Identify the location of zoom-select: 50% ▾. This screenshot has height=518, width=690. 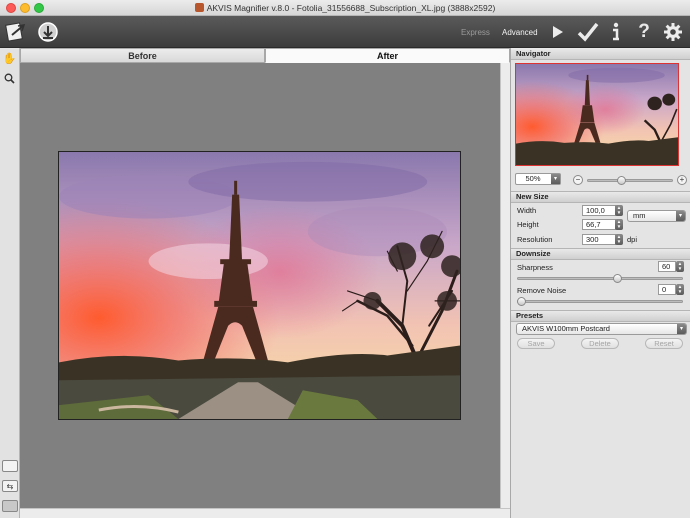
(538, 179).